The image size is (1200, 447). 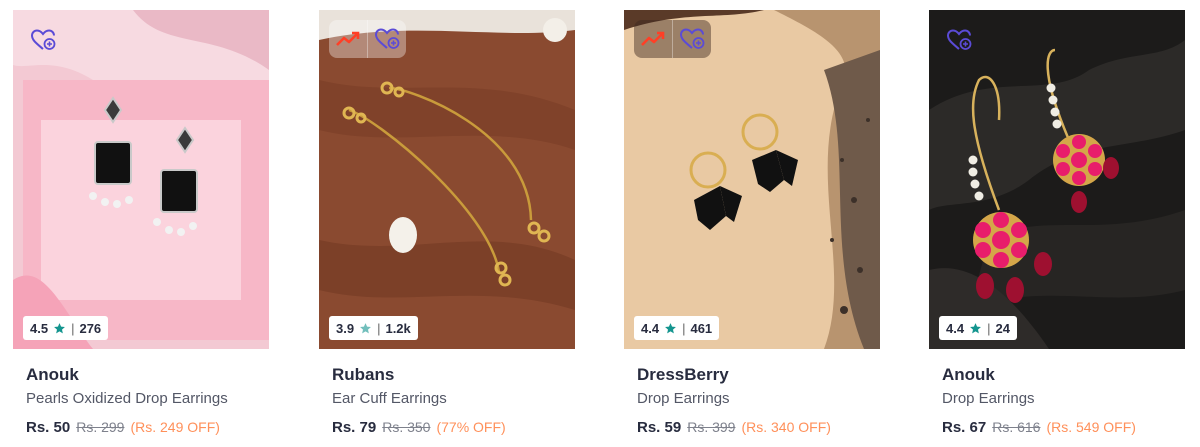 I want to click on price-row: Rs. 50 Rs. 299 (Rs. 249 OFF), so click(x=147, y=427).